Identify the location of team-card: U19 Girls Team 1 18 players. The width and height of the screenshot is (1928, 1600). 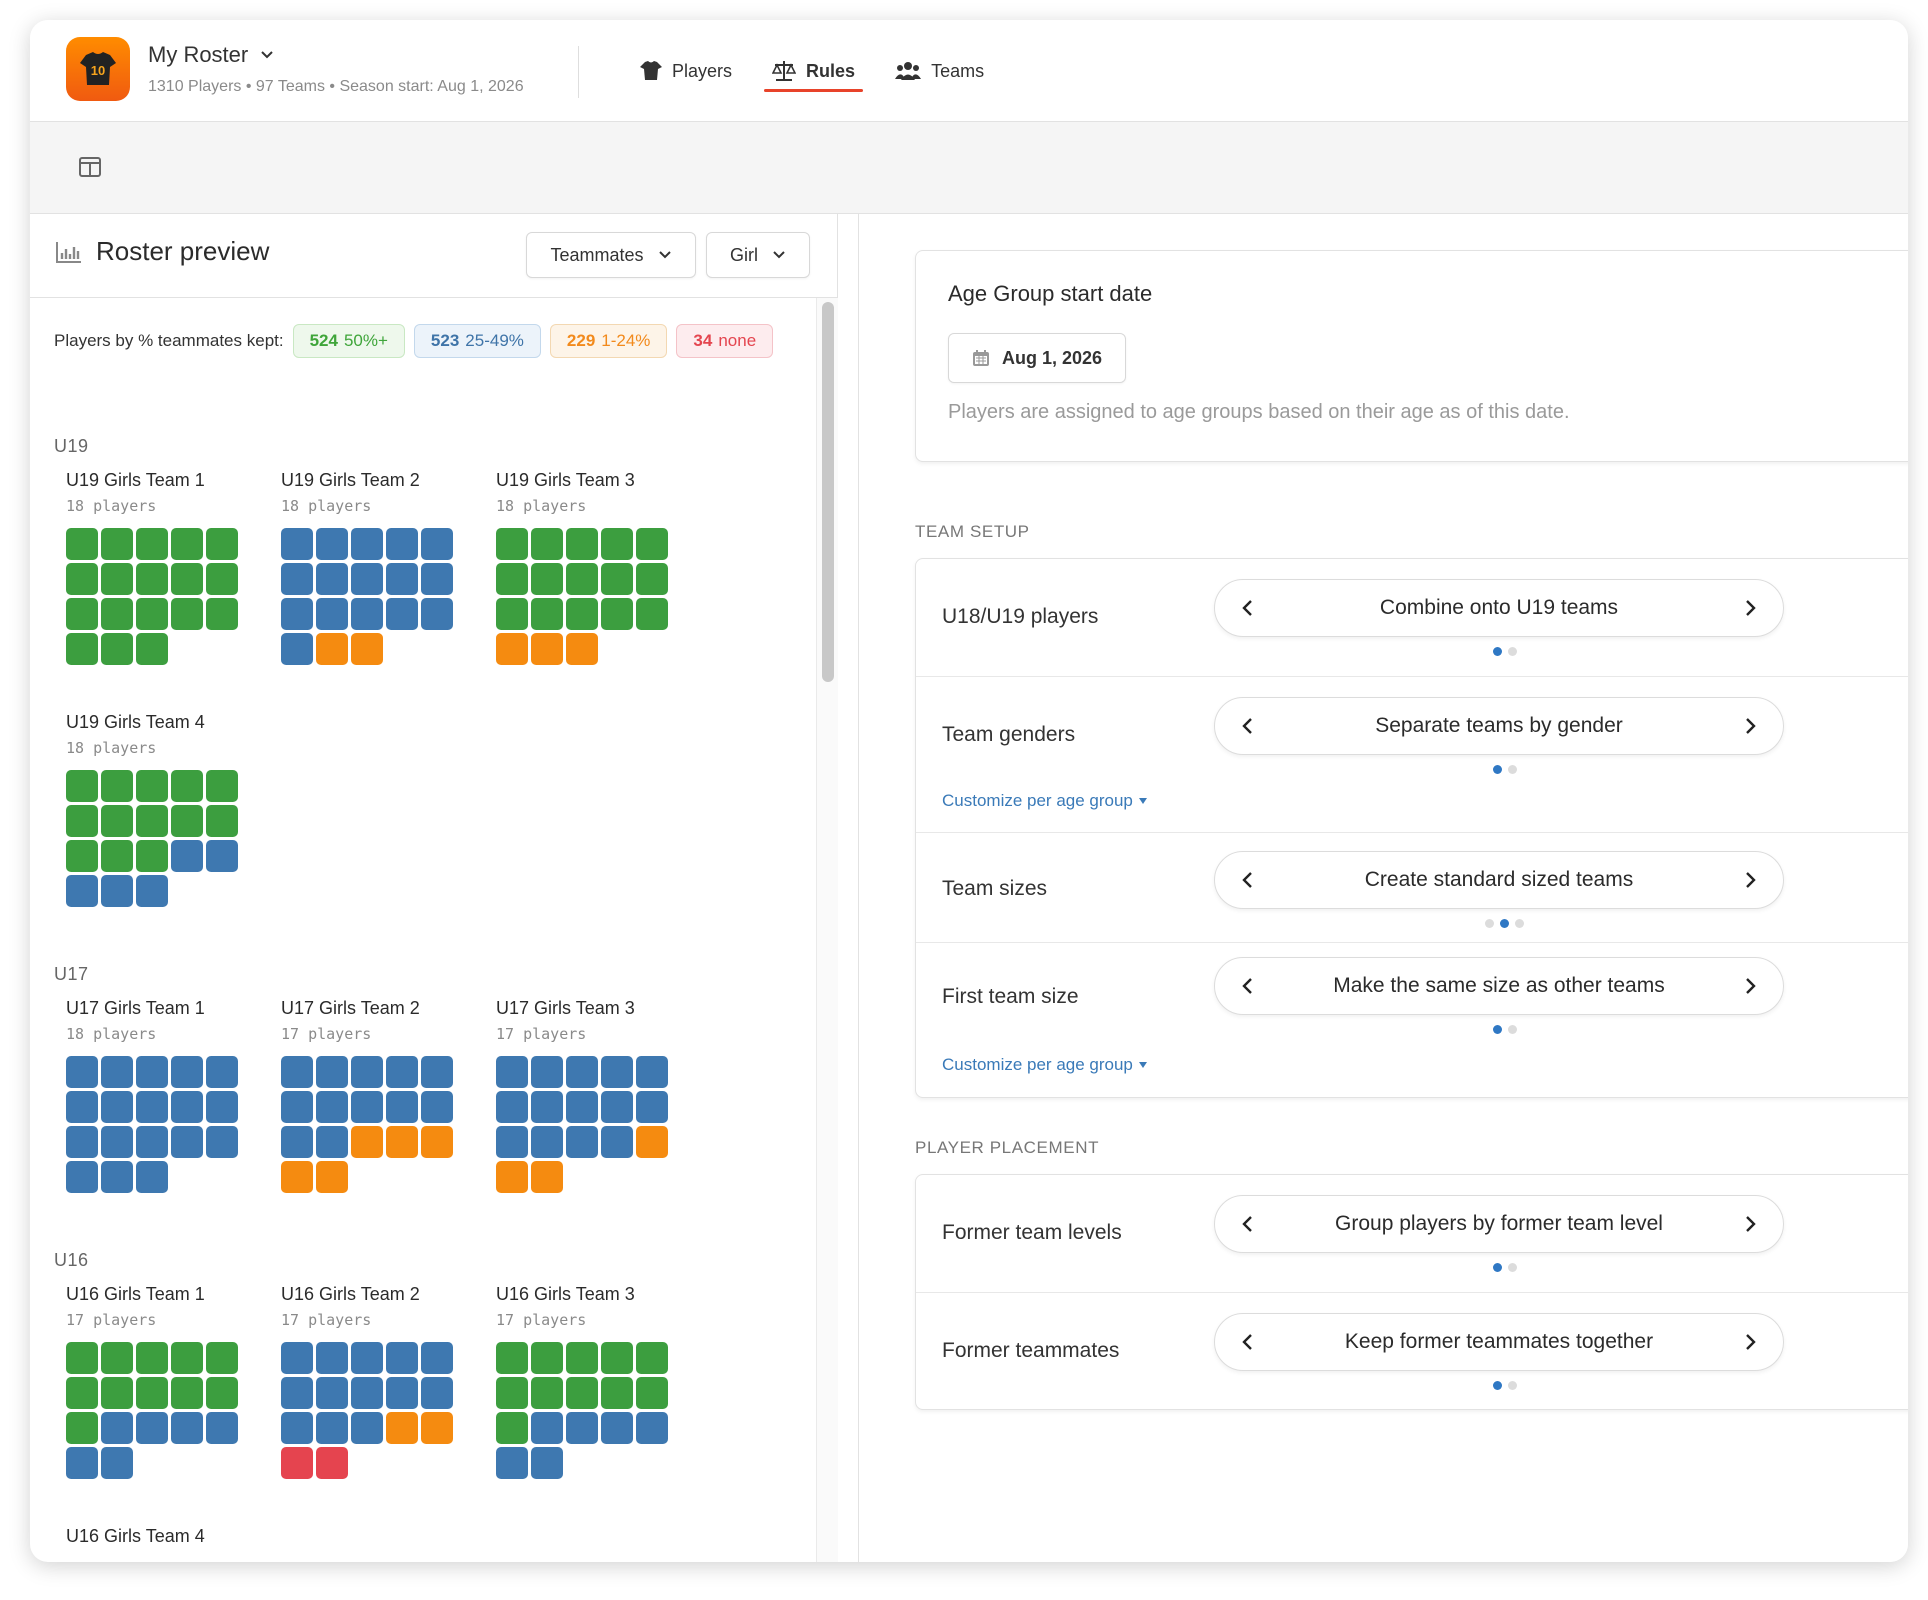
(161, 567).